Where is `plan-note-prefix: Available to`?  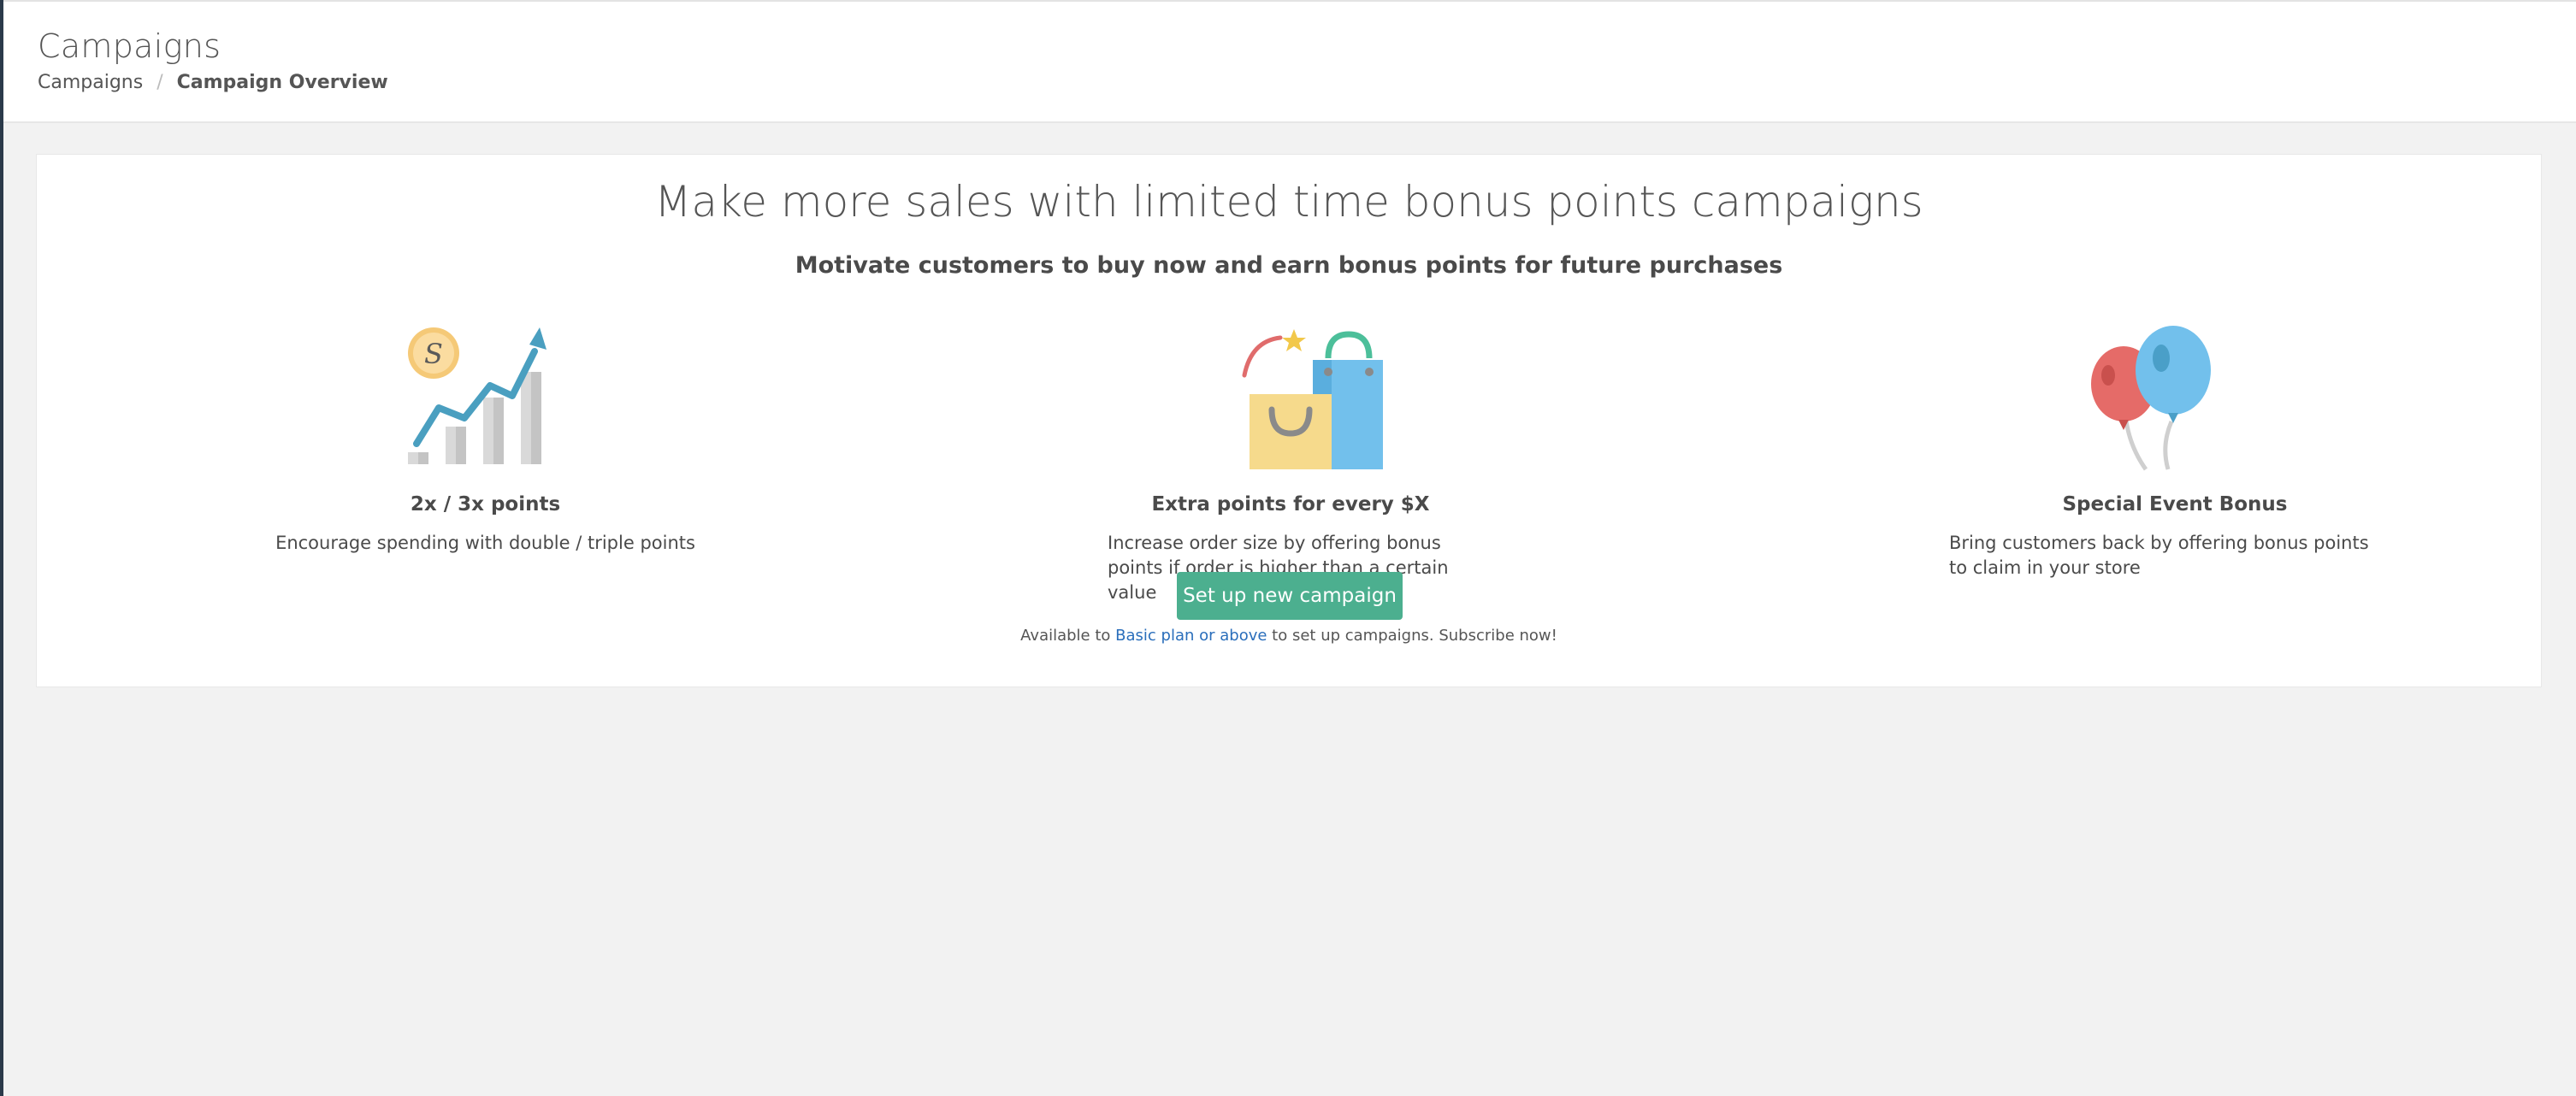 plan-note-prefix: Available to is located at coordinates (1068, 636).